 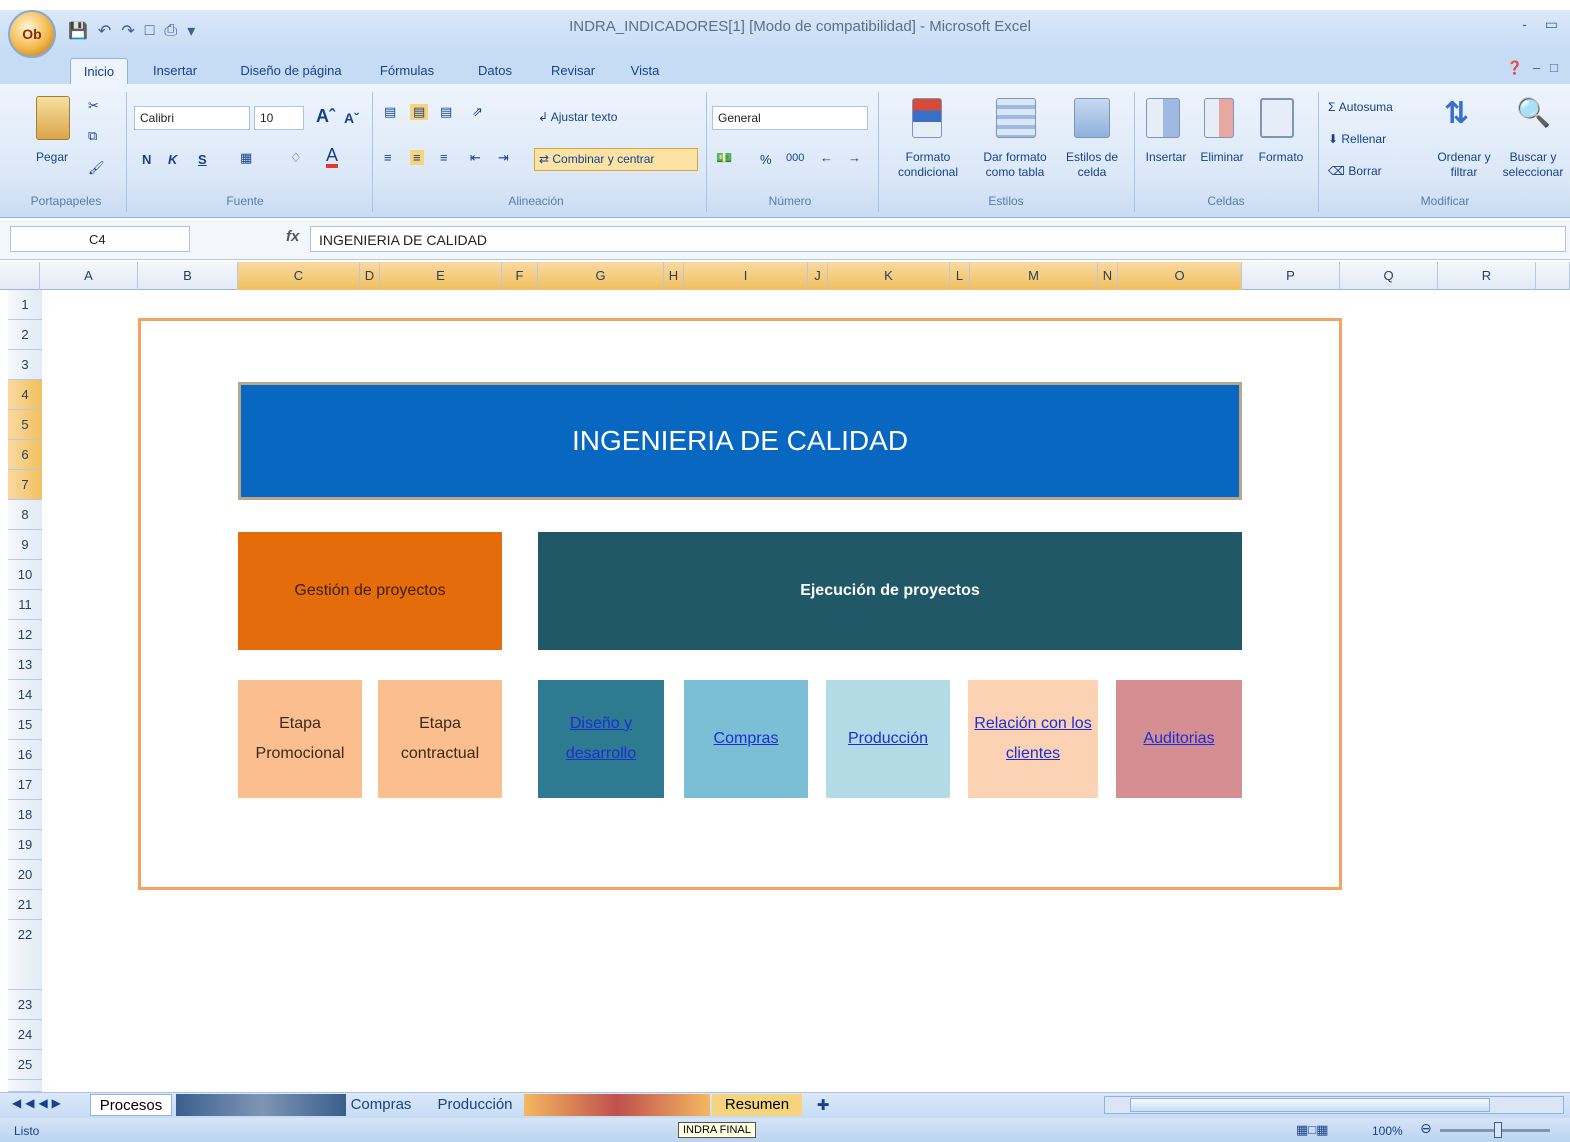 What do you see at coordinates (52, 157) in the screenshot?
I see `paste-button: Pegar` at bounding box center [52, 157].